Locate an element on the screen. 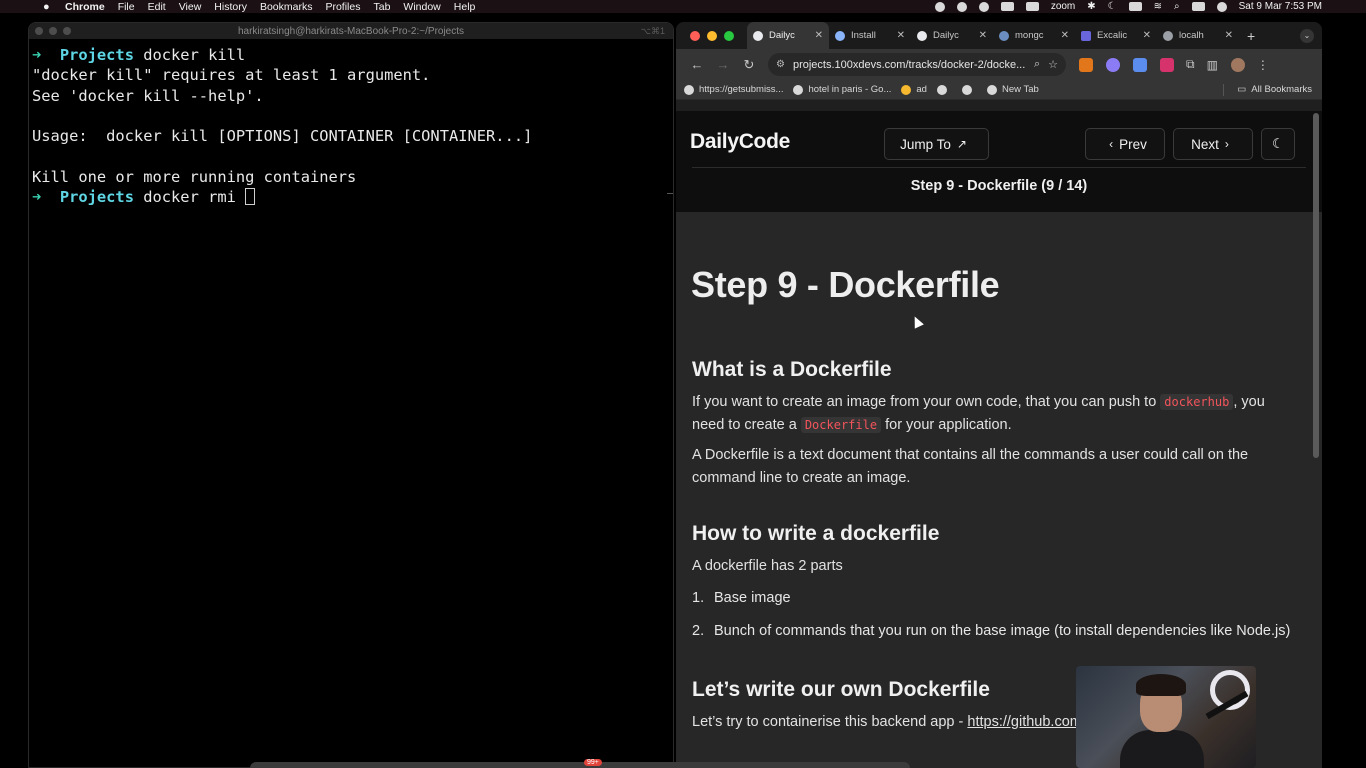 The image size is (1366, 768). extensions-puzzle-icon: ⧉ is located at coordinates (1190, 64).